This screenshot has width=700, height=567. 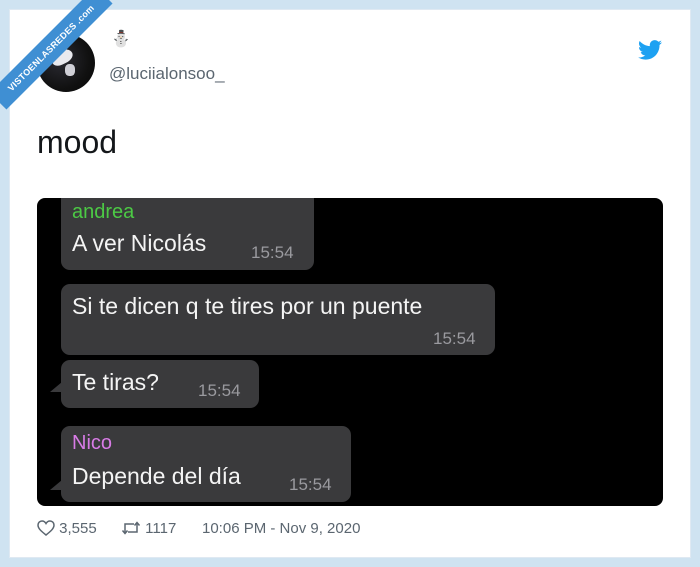 I want to click on chat-message: Nico Depende del día 15:54, so click(x=206, y=464).